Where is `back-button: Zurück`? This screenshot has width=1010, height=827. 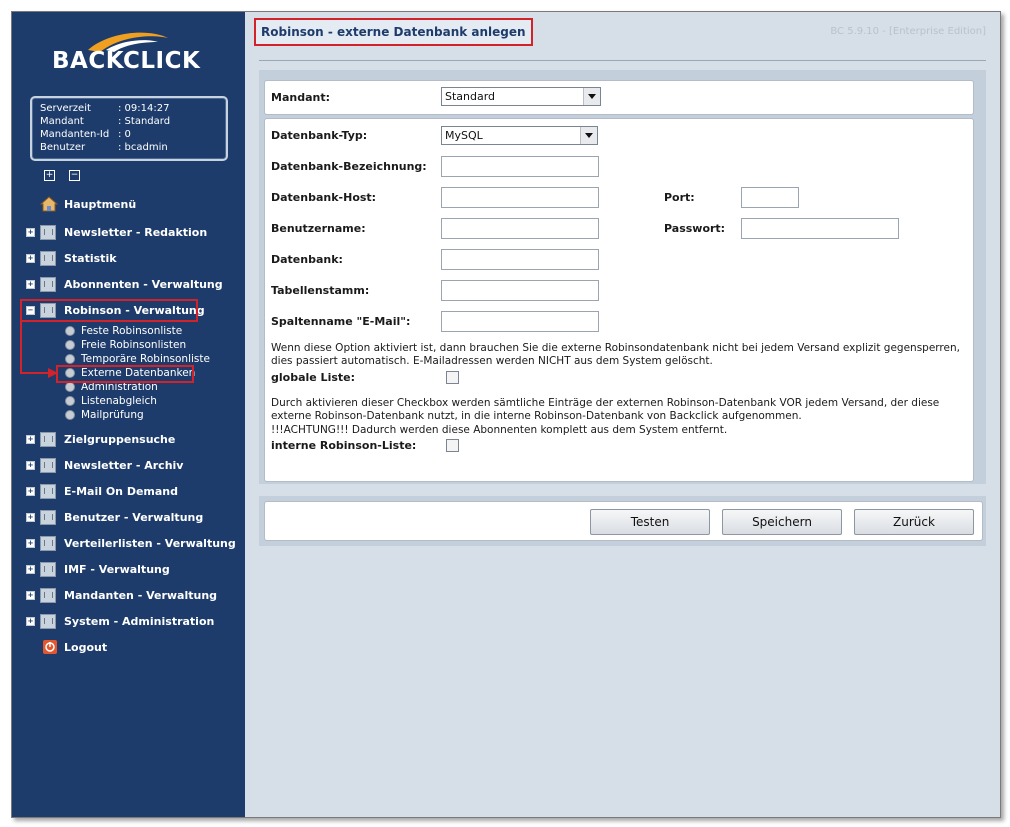
back-button: Zurück is located at coordinates (914, 522).